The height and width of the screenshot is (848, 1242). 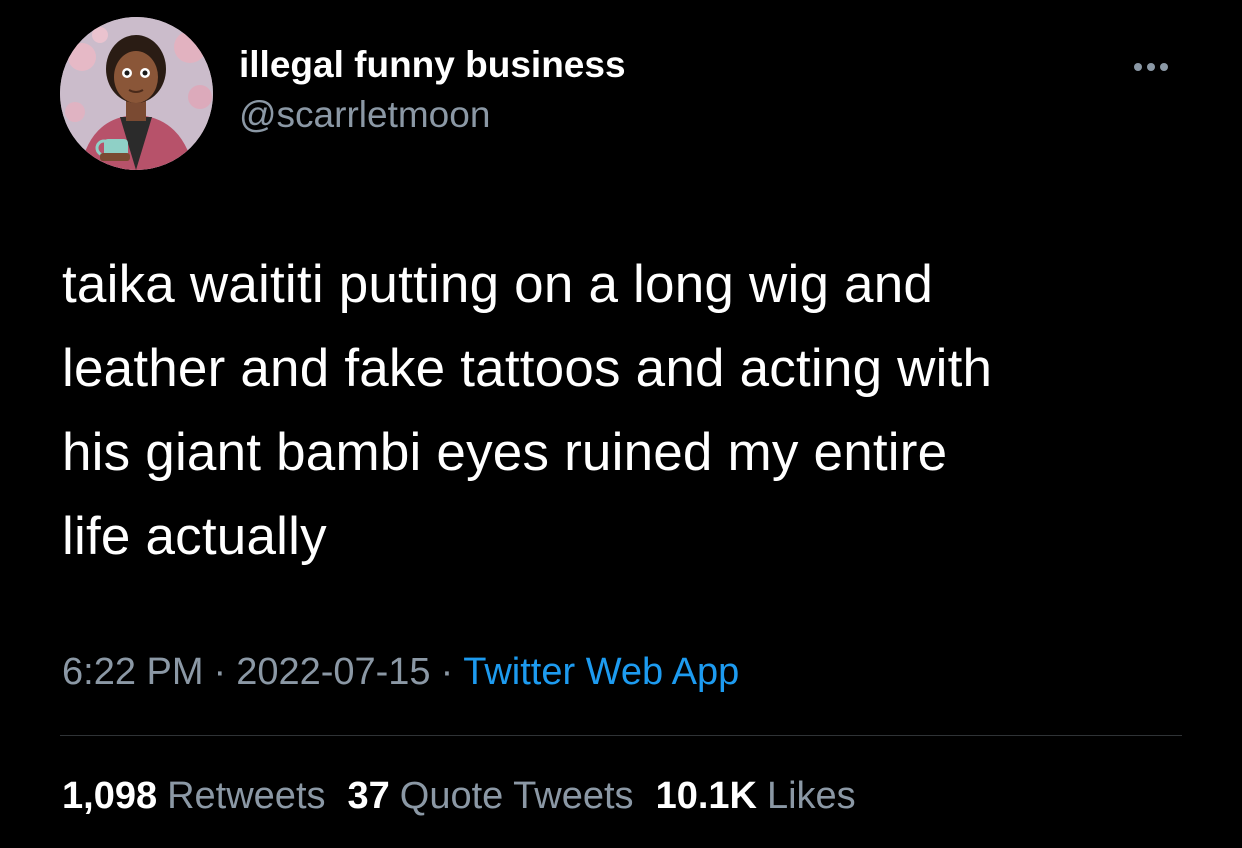 I want to click on author-names: illegal funny business @scarrletmoon, so click(x=432, y=90).